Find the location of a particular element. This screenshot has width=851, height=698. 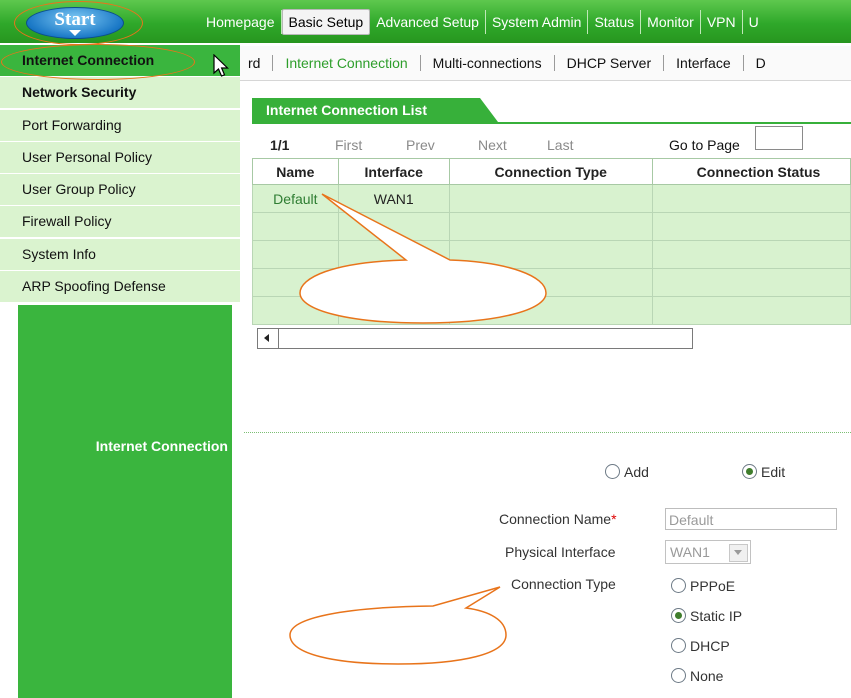

top-tab-monitor: Monitor is located at coordinates (671, 22).